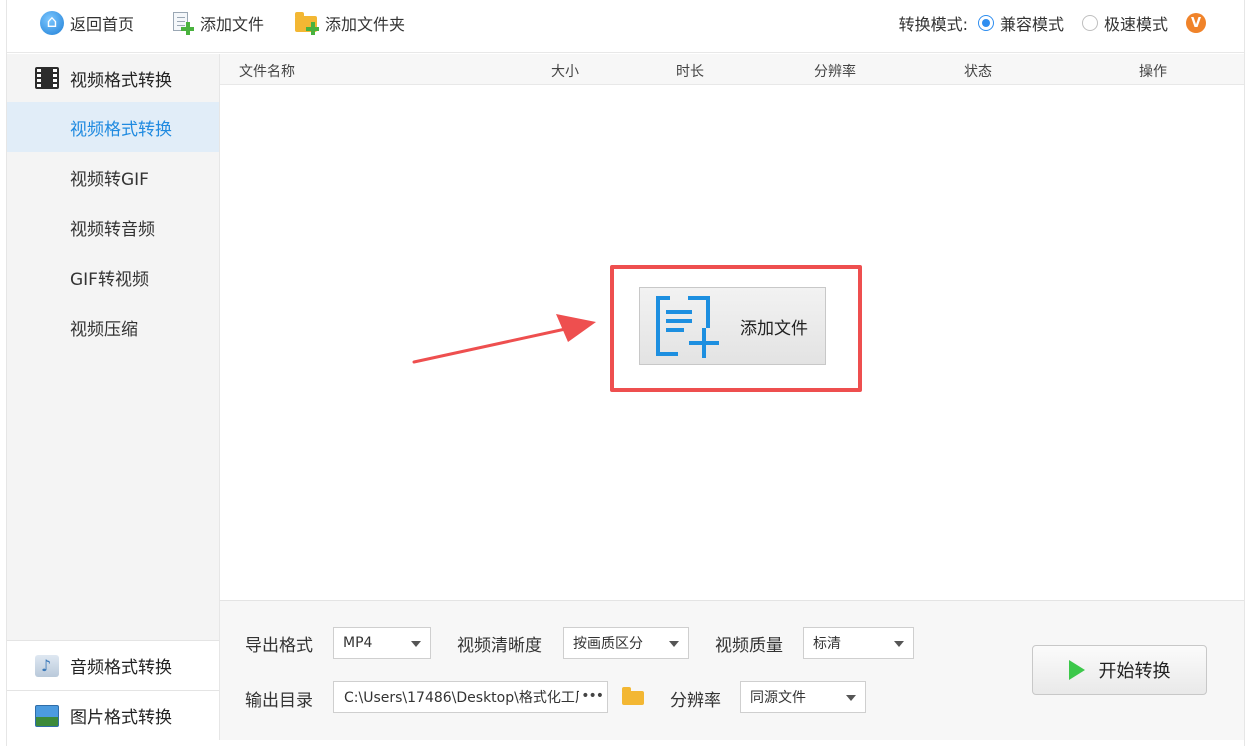  I want to click on column-size: 大小, so click(565, 72).